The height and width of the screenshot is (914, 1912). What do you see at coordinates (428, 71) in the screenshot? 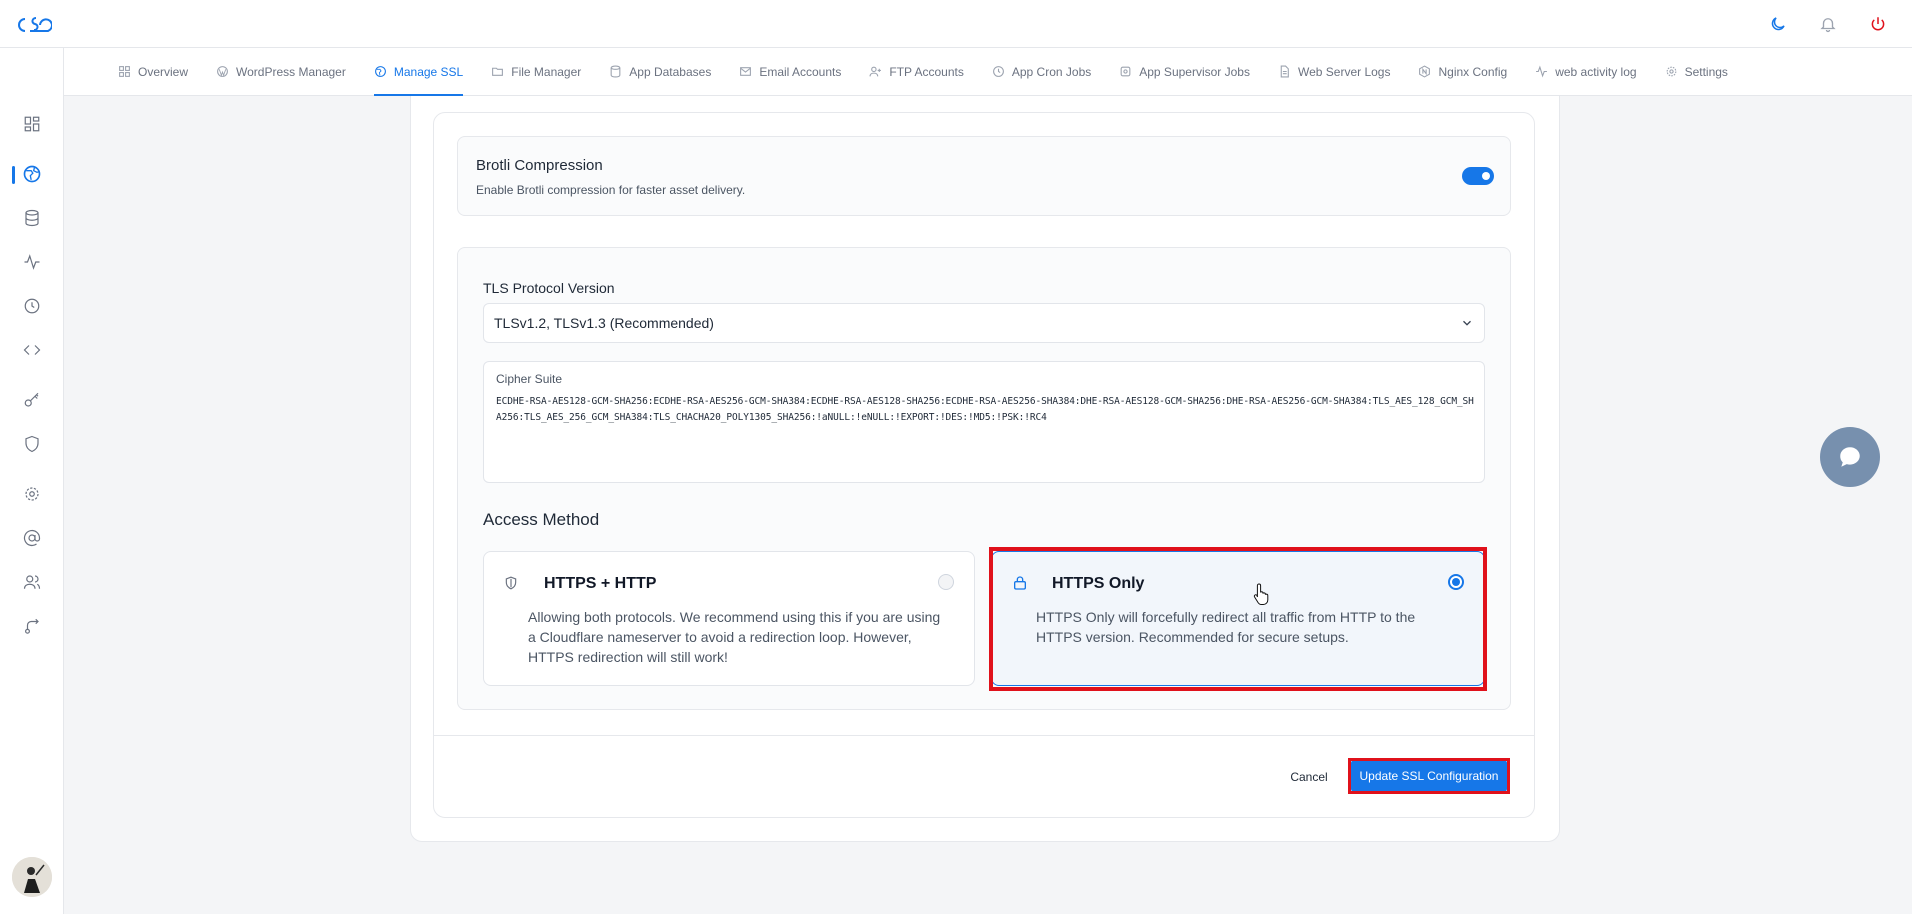
I see `tab-label: Manage SSL` at bounding box center [428, 71].